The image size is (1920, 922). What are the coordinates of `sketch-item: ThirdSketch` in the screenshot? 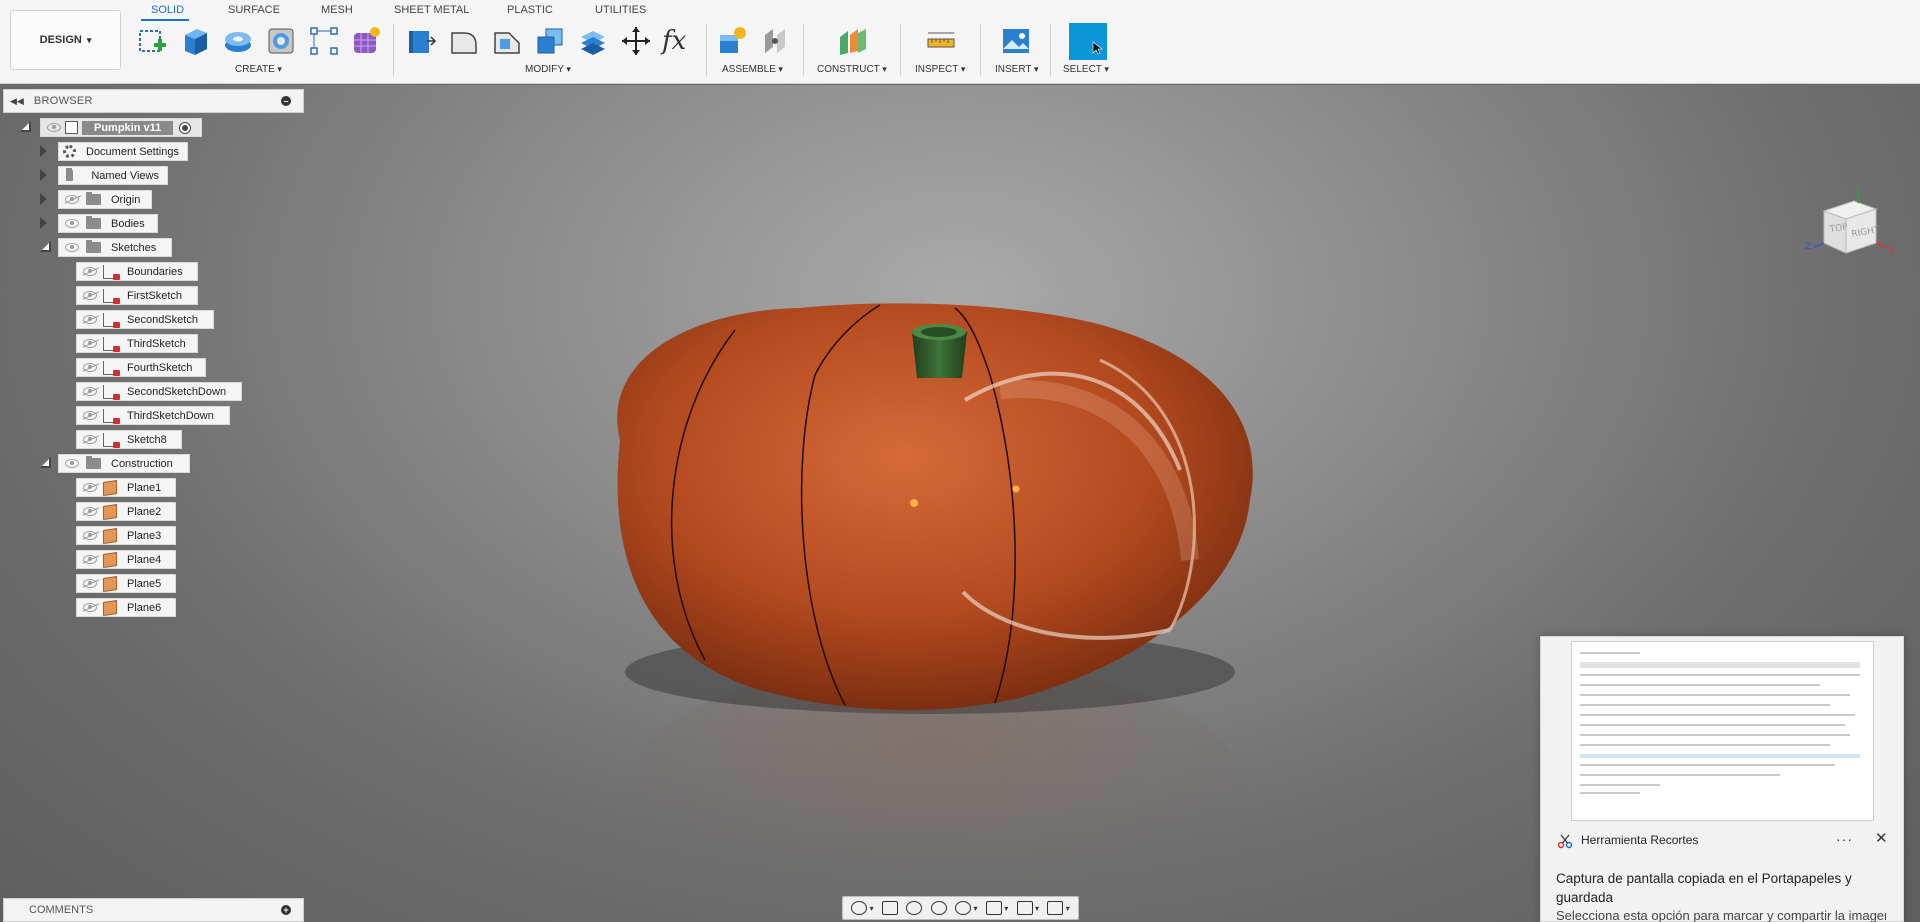 It's located at (137, 343).